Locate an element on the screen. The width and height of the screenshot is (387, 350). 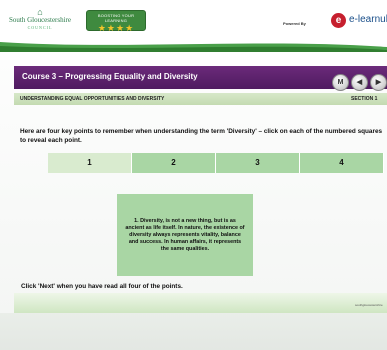
badge-text: BOOSTING YOUR LEARNING is located at coordinates (116, 18).